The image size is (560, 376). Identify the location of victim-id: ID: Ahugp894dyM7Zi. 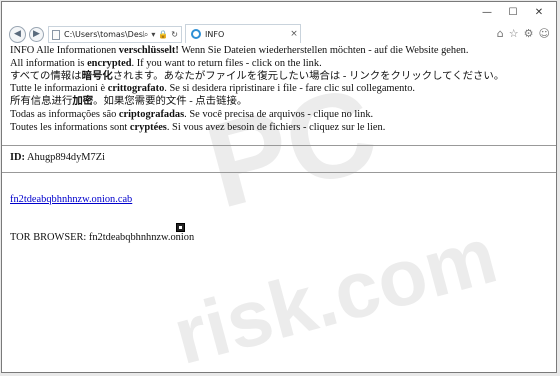
(57, 157).